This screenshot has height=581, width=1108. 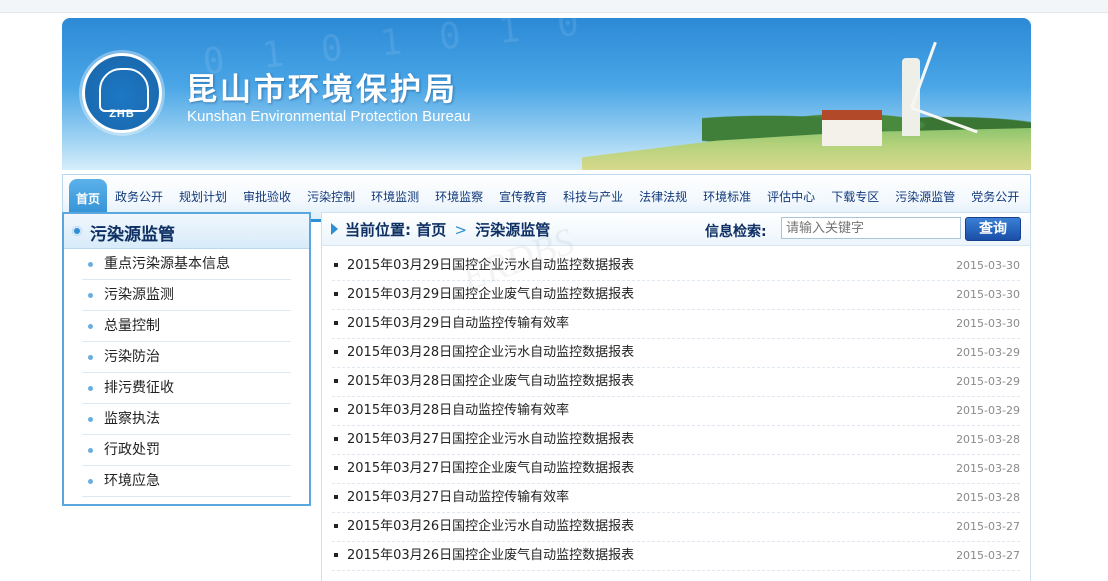 I want to click on article-row: 2015年03月27日国控企业废气自动监控数据报表 2015-03-28, so click(x=676, y=469).